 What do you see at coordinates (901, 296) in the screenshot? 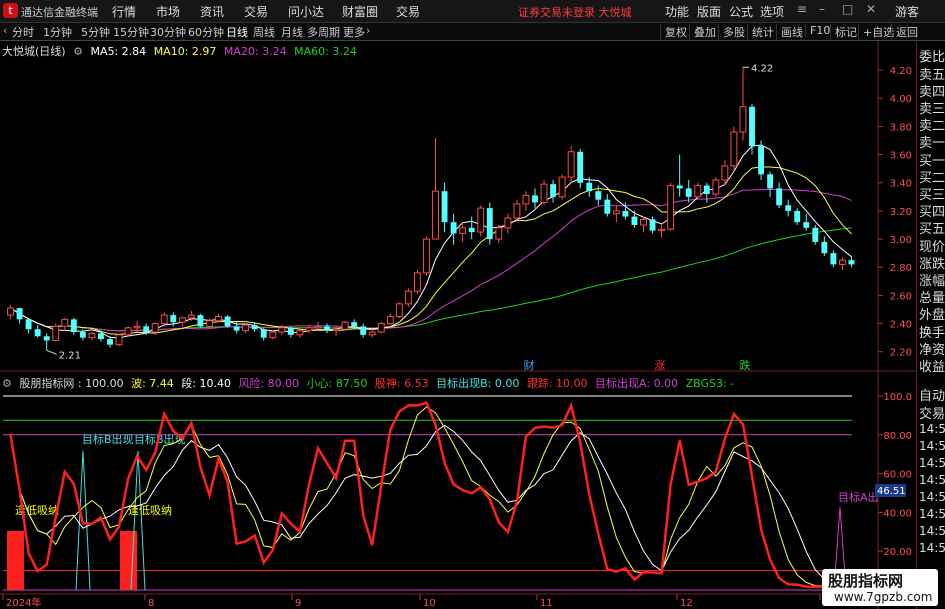
I see `price-tick-label: 2.60` at bounding box center [901, 296].